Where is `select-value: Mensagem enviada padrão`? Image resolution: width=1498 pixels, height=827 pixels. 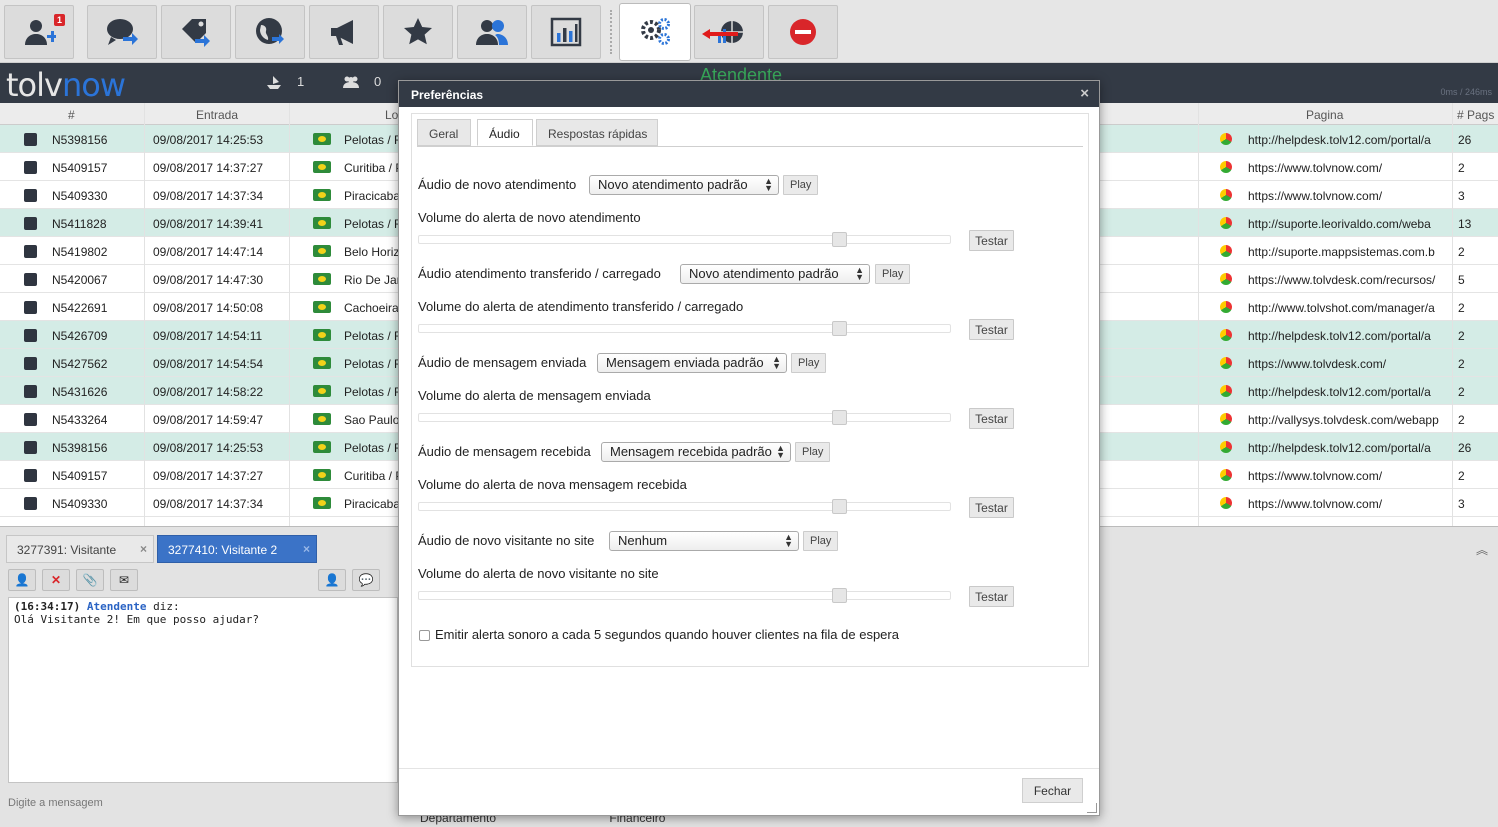
select-value: Mensagem enviada padrão is located at coordinates (685, 362).